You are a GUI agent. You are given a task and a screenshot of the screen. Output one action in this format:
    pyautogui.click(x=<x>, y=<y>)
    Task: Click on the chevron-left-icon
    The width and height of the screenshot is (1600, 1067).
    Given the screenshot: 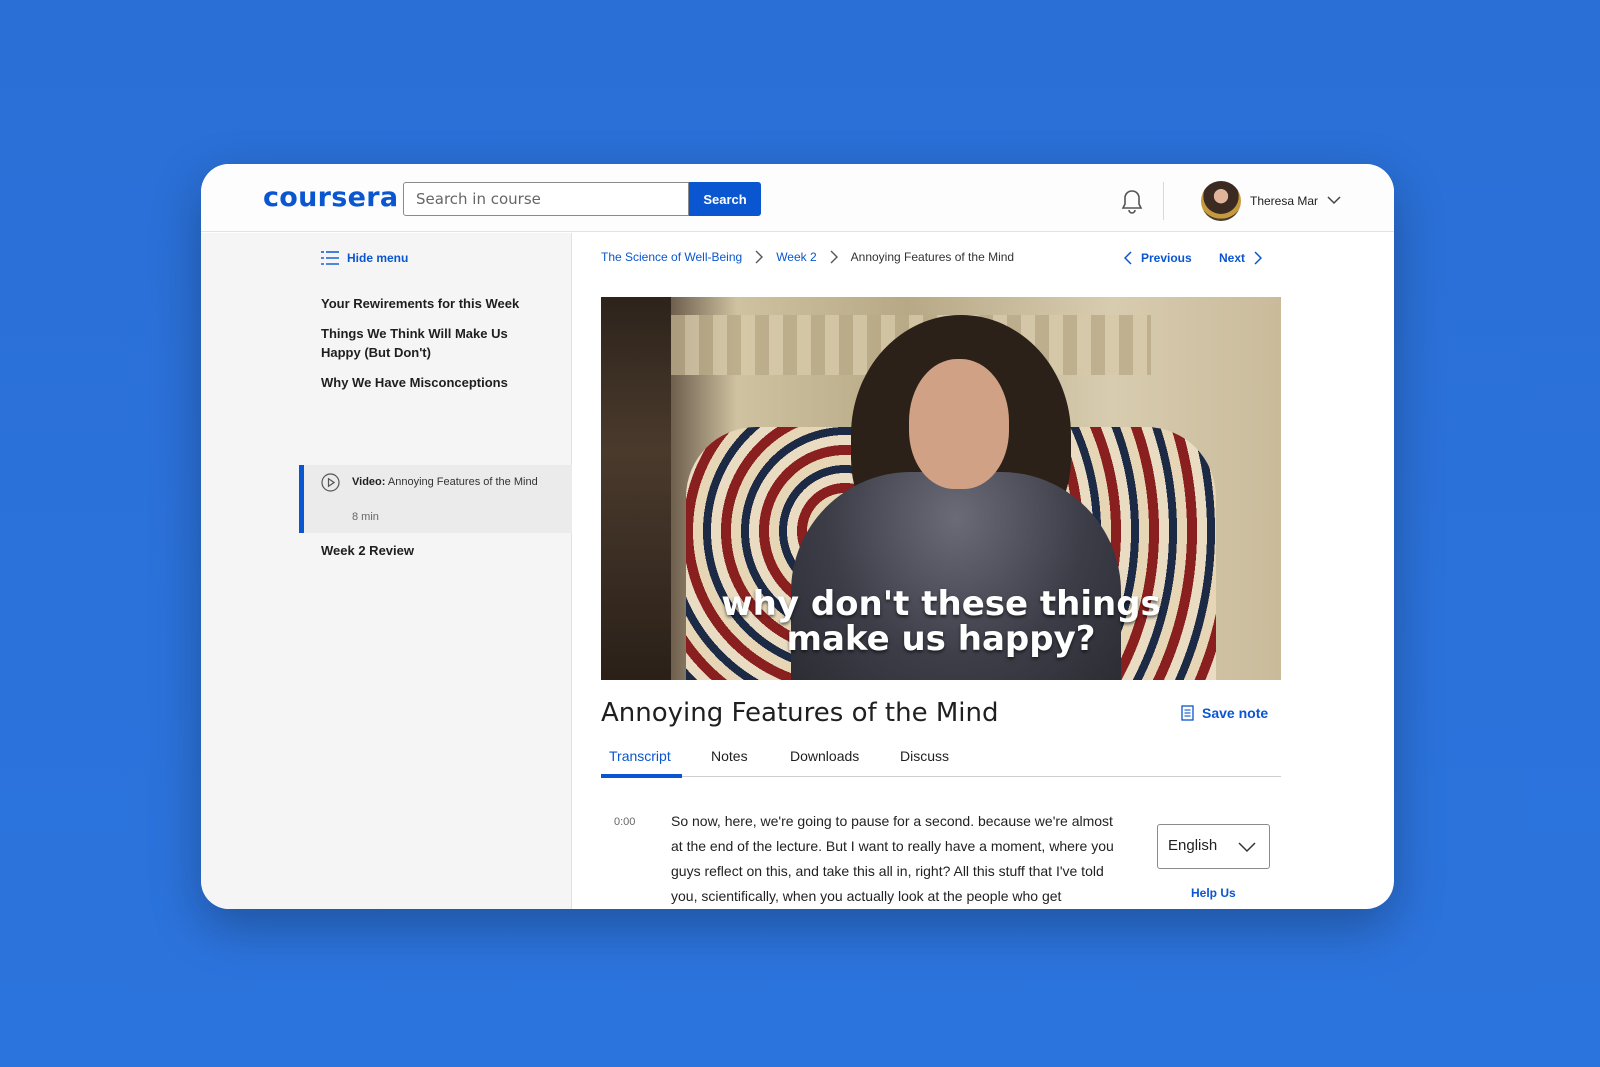 What is the action you would take?
    pyautogui.click(x=1128, y=258)
    